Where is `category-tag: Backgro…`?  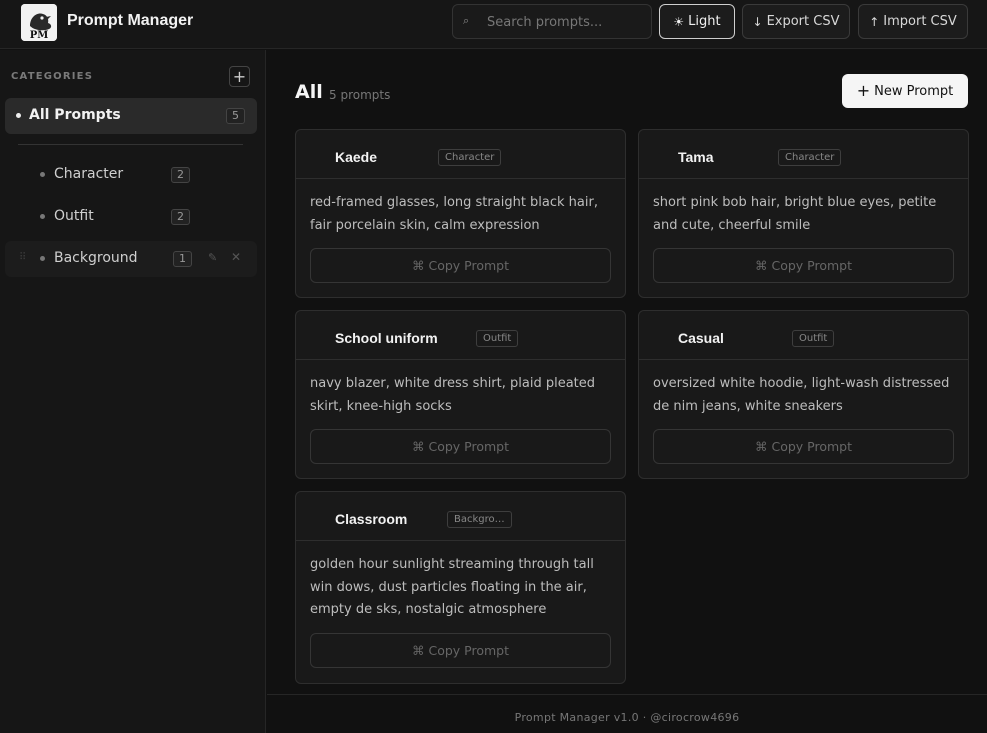 category-tag: Backgro… is located at coordinates (479, 519).